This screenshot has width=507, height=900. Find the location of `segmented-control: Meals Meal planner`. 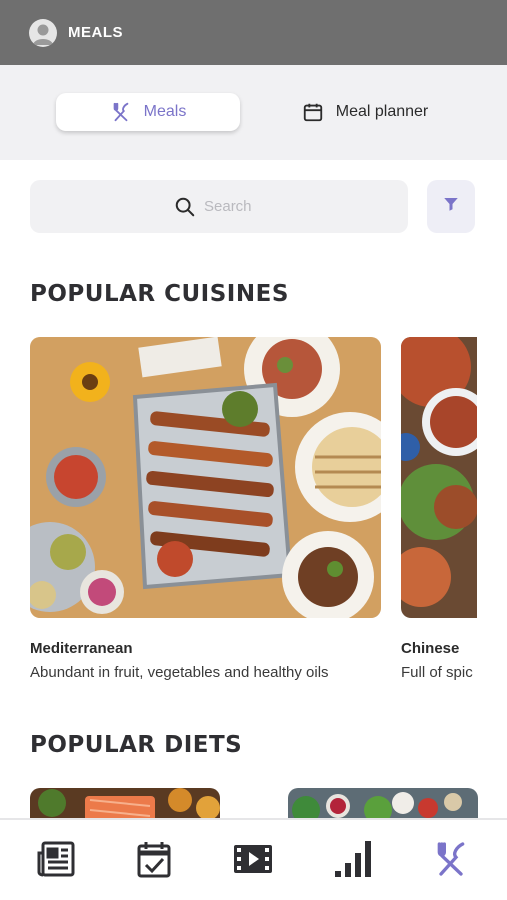

segmented-control: Meals Meal planner is located at coordinates (253, 112).